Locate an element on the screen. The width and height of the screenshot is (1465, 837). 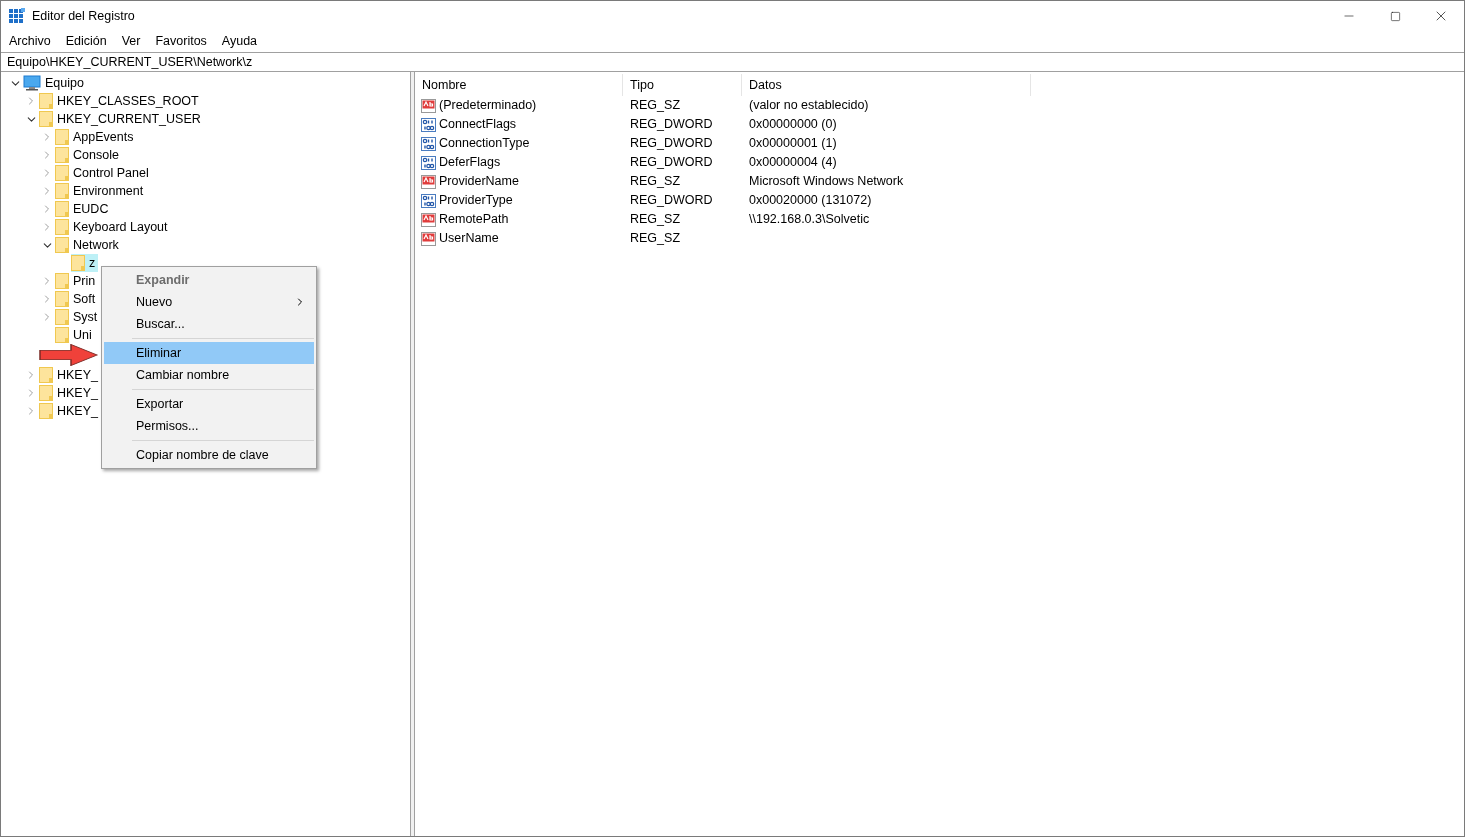
value-data: 0x00000004 (4) is located at coordinates (793, 162).